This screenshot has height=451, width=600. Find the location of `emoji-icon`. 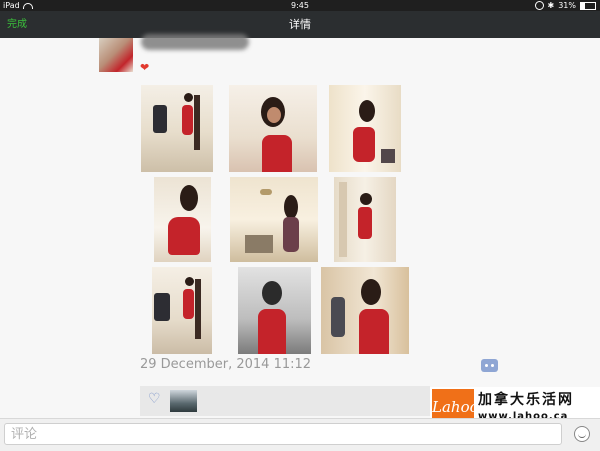

emoji-icon is located at coordinates (582, 434).